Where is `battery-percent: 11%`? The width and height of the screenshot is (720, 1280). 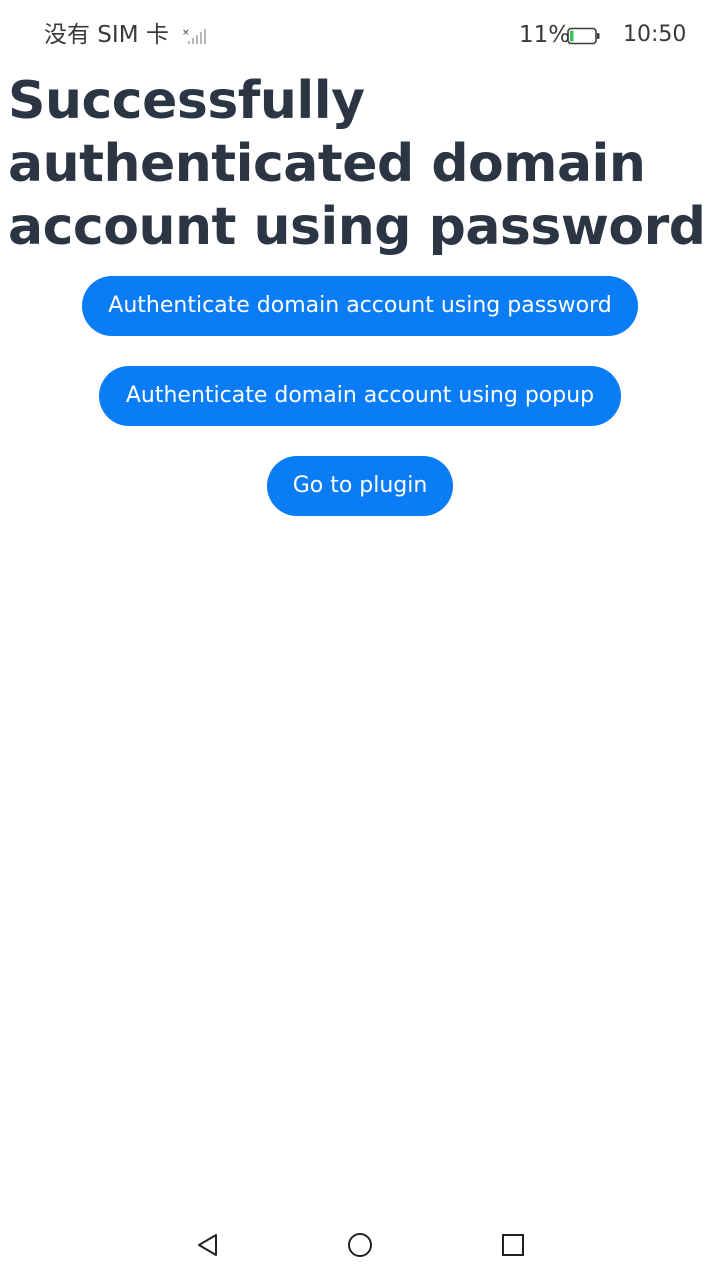 battery-percent: 11% is located at coordinates (545, 35).